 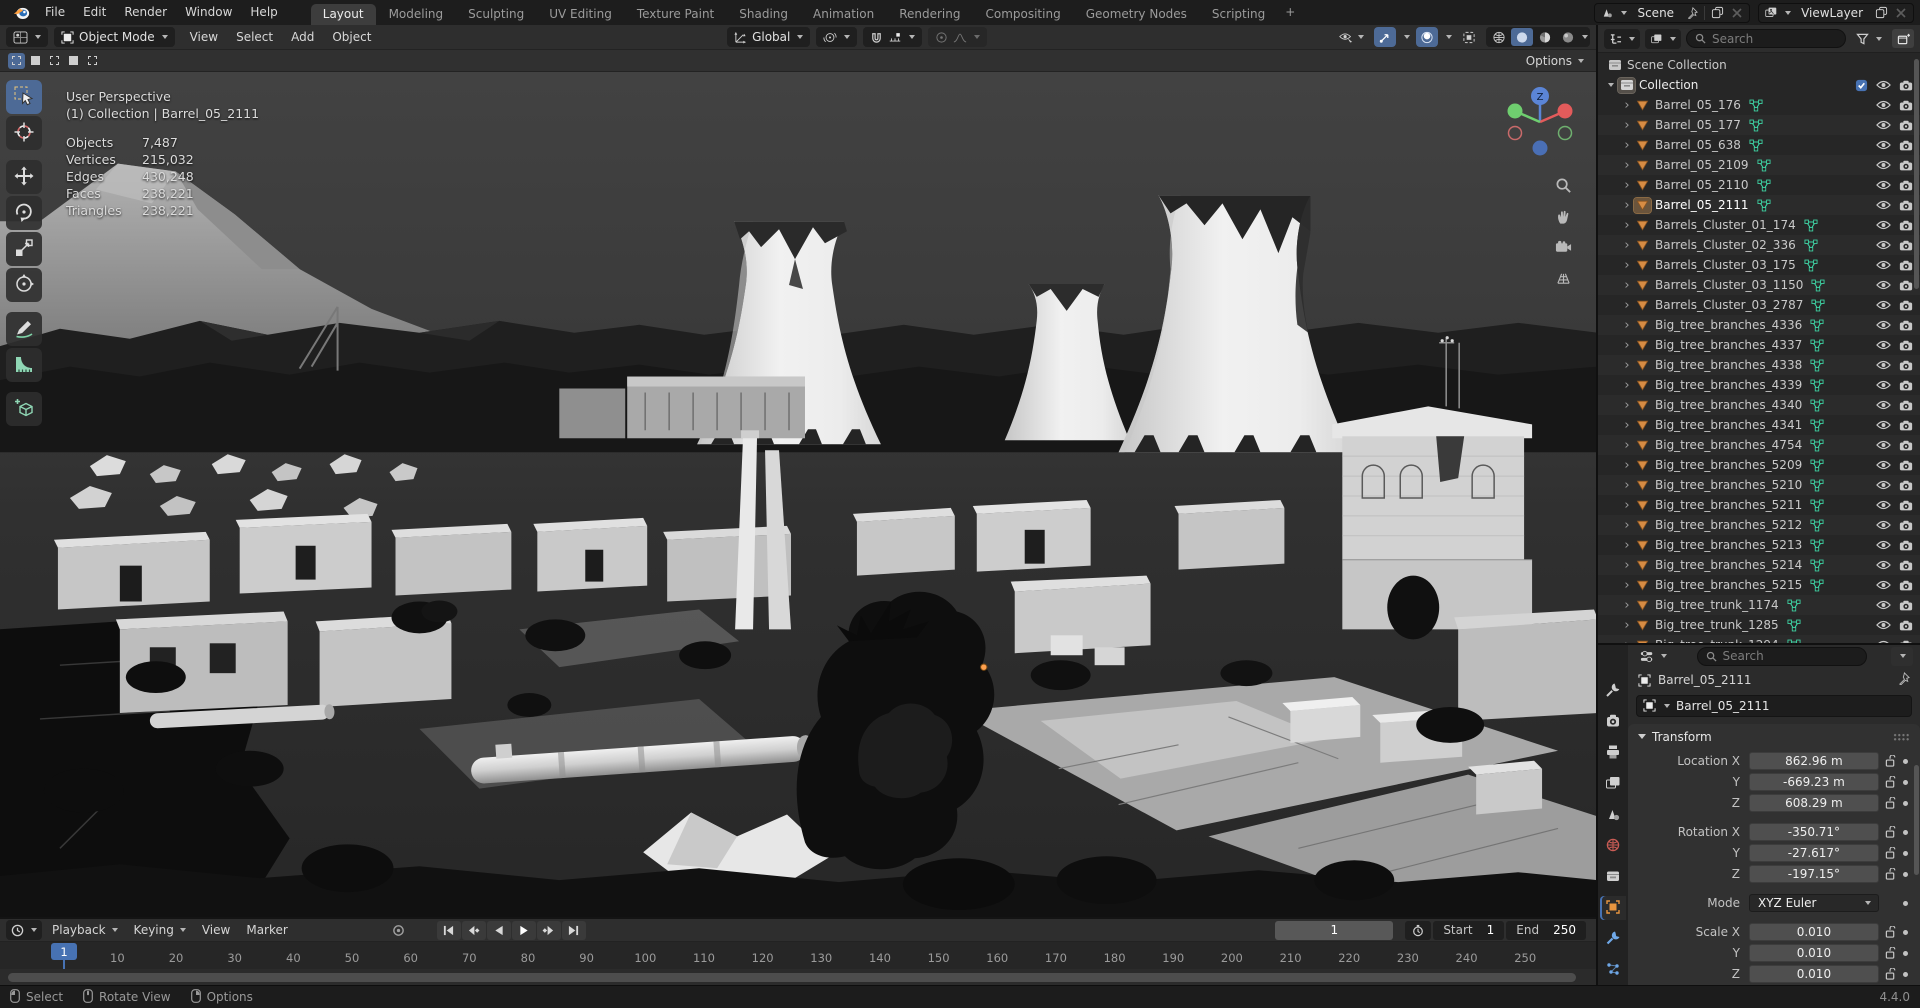 I want to click on outliner-item: › Big_tree_branches_5211, so click(x=1759, y=505).